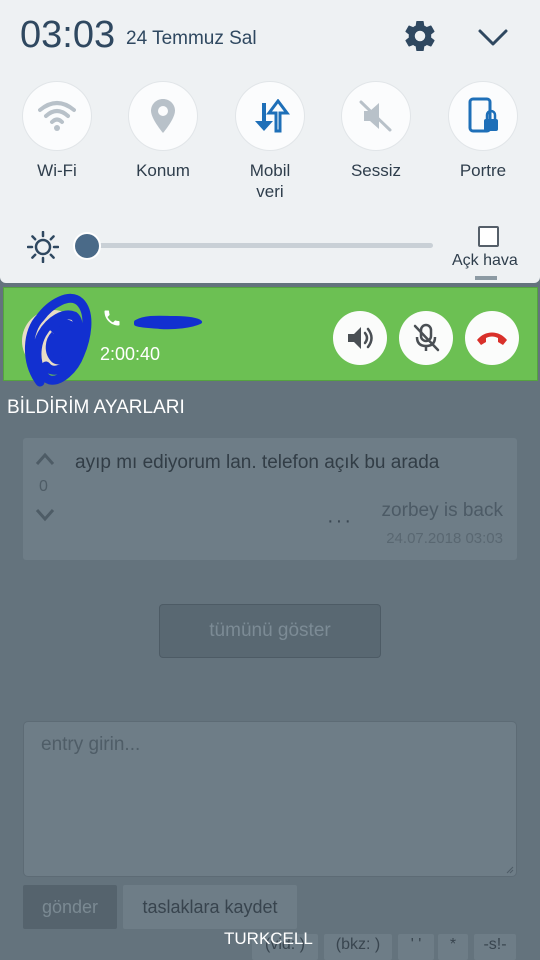 Image resolution: width=540 pixels, height=960 pixels. I want to click on mute-mic-button, so click(426, 338).